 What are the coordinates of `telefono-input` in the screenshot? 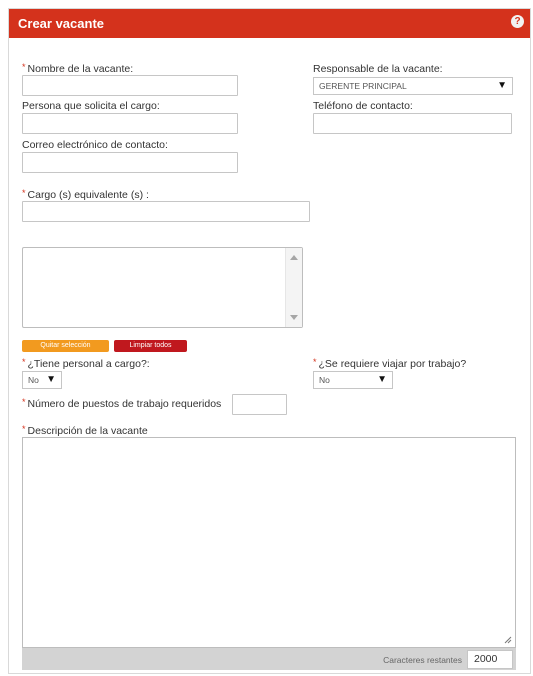 It's located at (412, 123).